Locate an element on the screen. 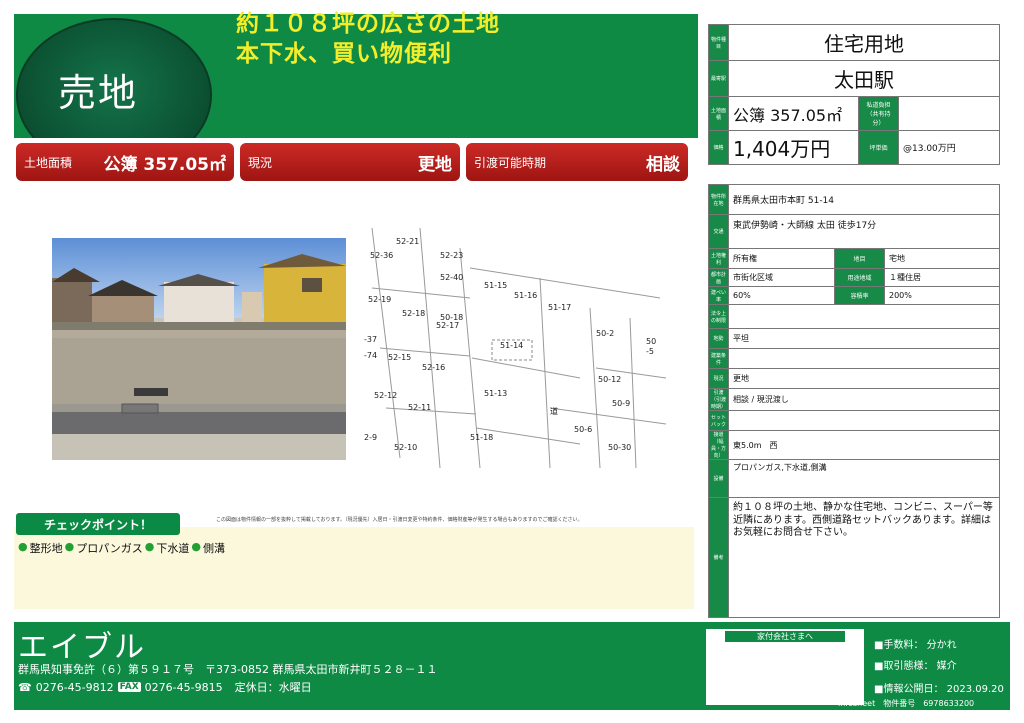 This screenshot has width=1024, height=723. table-header-cell: 引渡（引渡時期） is located at coordinates (718, 399).